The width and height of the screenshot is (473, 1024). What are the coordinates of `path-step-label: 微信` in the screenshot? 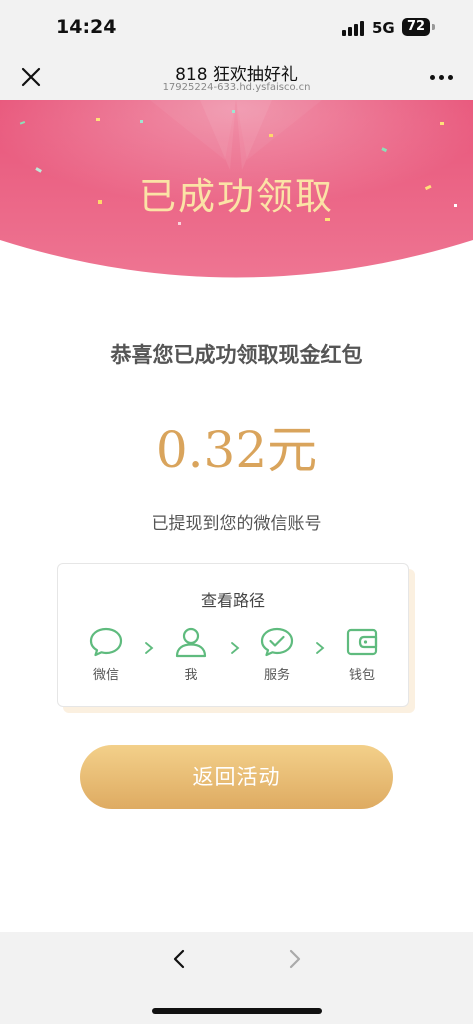 It's located at (105, 675).